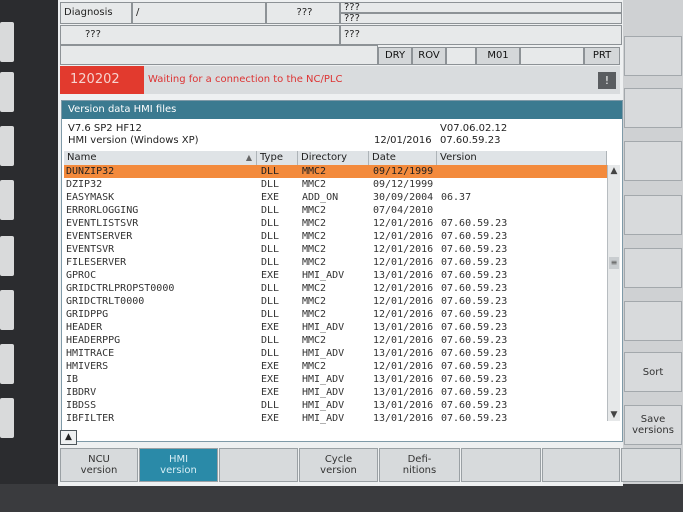 This screenshot has height=512, width=683. I want to click on column-header-name: Name ▲, so click(160, 158).